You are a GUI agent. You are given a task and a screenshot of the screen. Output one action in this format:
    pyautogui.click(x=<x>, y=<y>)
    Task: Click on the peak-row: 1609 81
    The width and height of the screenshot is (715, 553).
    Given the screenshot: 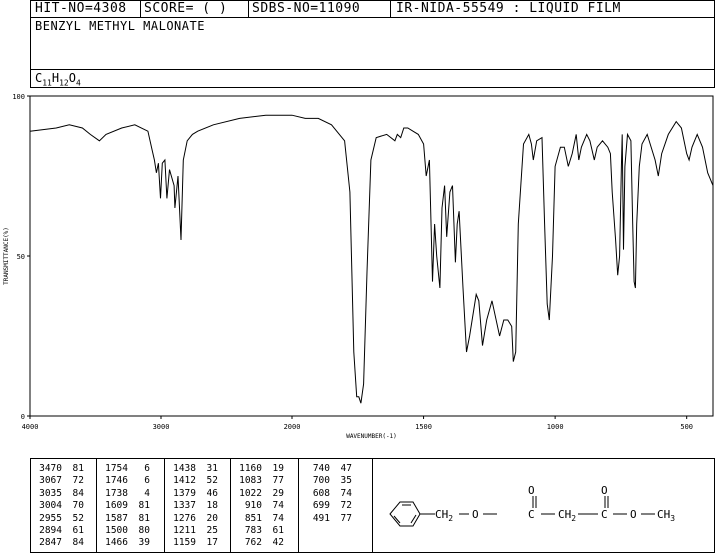 What is the action you would take?
    pyautogui.click(x=125, y=506)
    